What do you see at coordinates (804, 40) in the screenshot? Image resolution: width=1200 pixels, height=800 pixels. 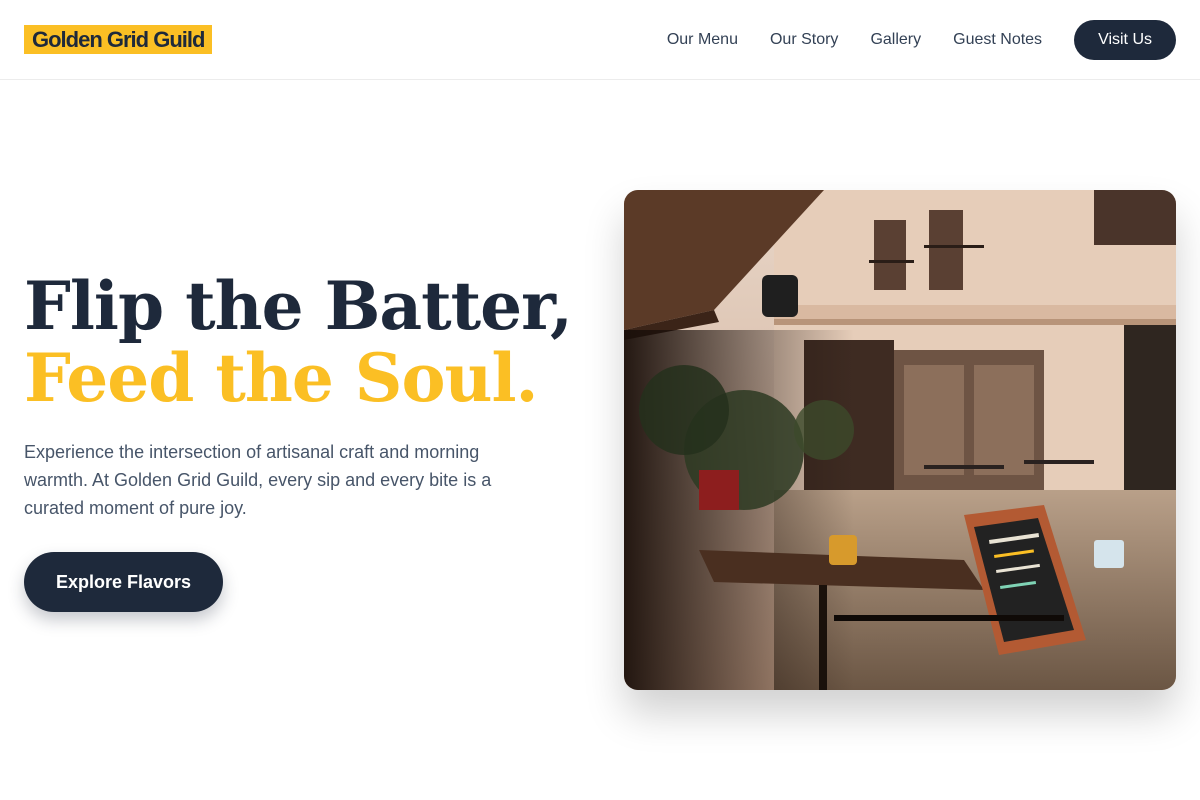 I see `nav-our-story: Our Story` at bounding box center [804, 40].